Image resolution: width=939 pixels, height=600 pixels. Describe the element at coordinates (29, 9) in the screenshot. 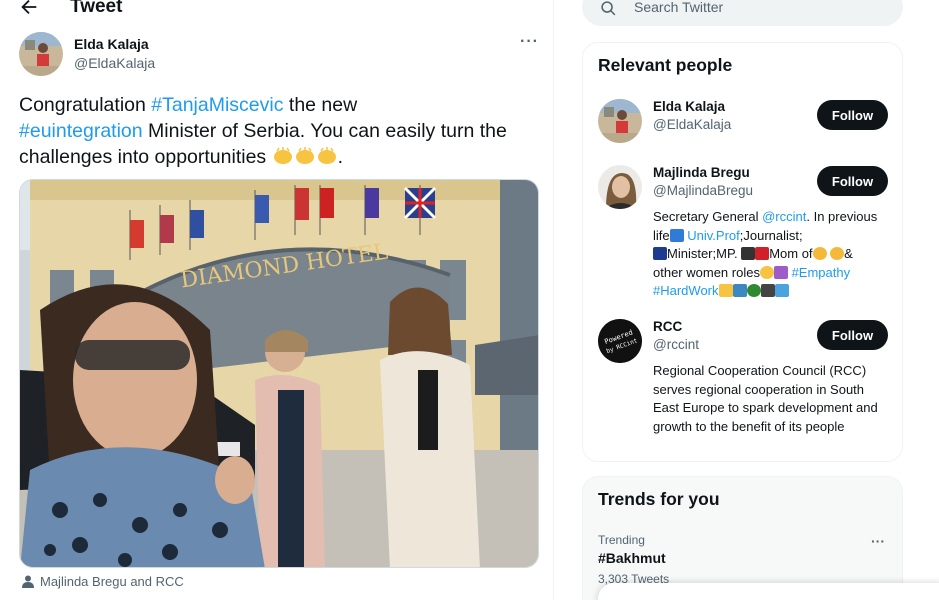

I see `arrow-left-icon` at that location.